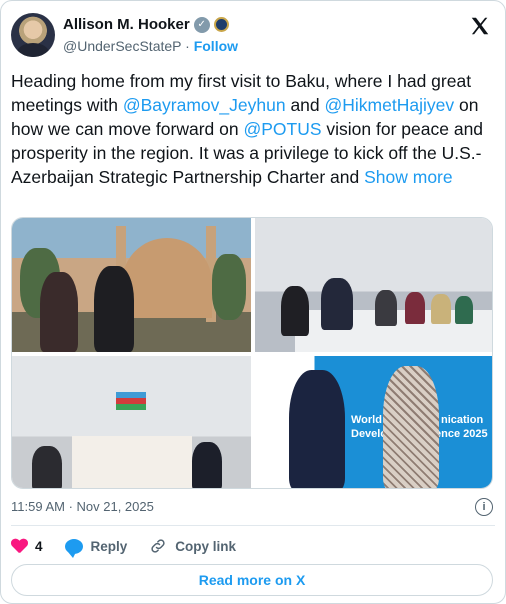  What do you see at coordinates (206, 546) in the screenshot?
I see `copy-link-label: Copy link` at bounding box center [206, 546].